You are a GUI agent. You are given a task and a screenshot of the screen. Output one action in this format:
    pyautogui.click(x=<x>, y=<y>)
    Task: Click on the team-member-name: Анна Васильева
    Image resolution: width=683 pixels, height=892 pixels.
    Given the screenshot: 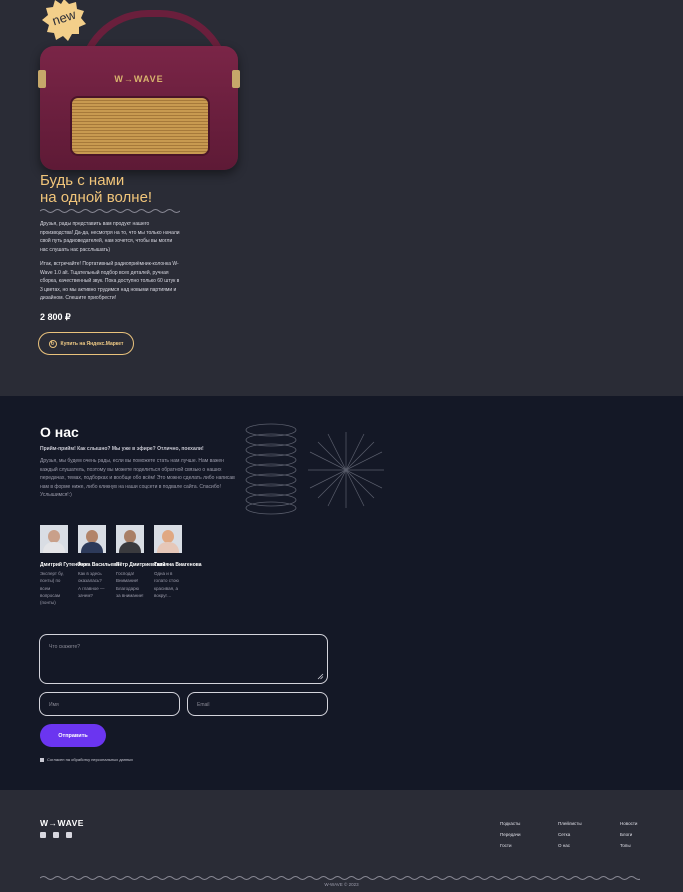 What is the action you would take?
    pyautogui.click(x=98, y=565)
    